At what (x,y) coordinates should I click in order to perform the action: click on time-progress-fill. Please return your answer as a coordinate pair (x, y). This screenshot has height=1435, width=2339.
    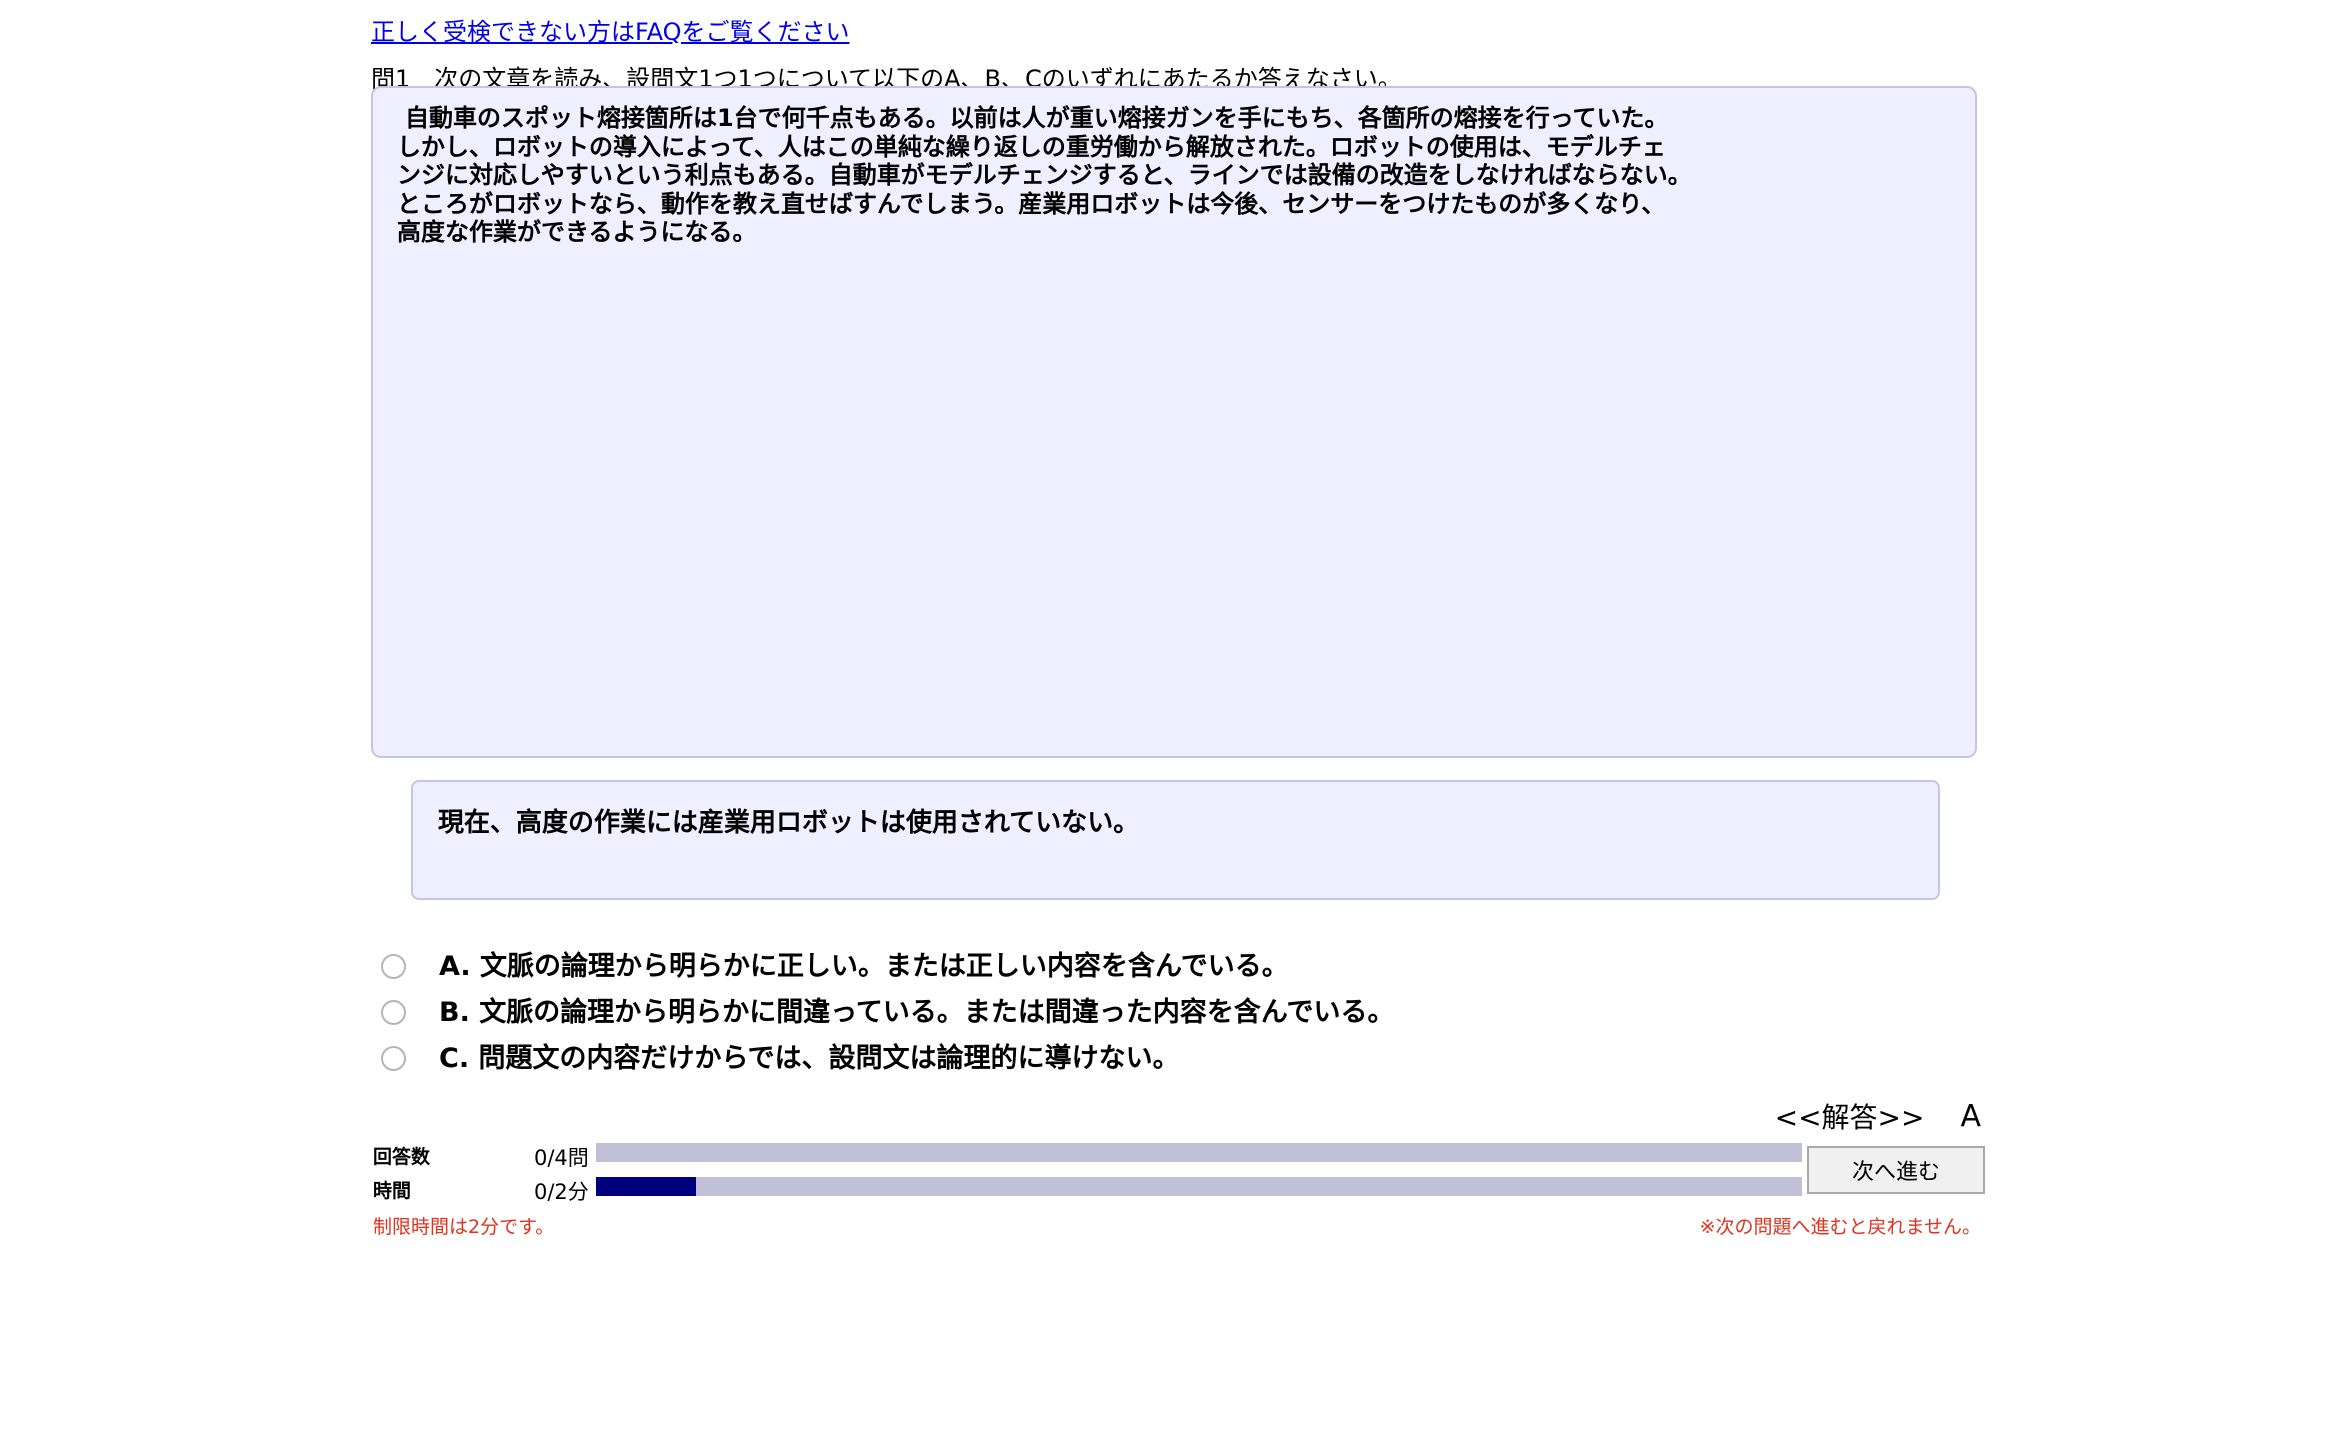
    Looking at the image, I should click on (646, 1186).